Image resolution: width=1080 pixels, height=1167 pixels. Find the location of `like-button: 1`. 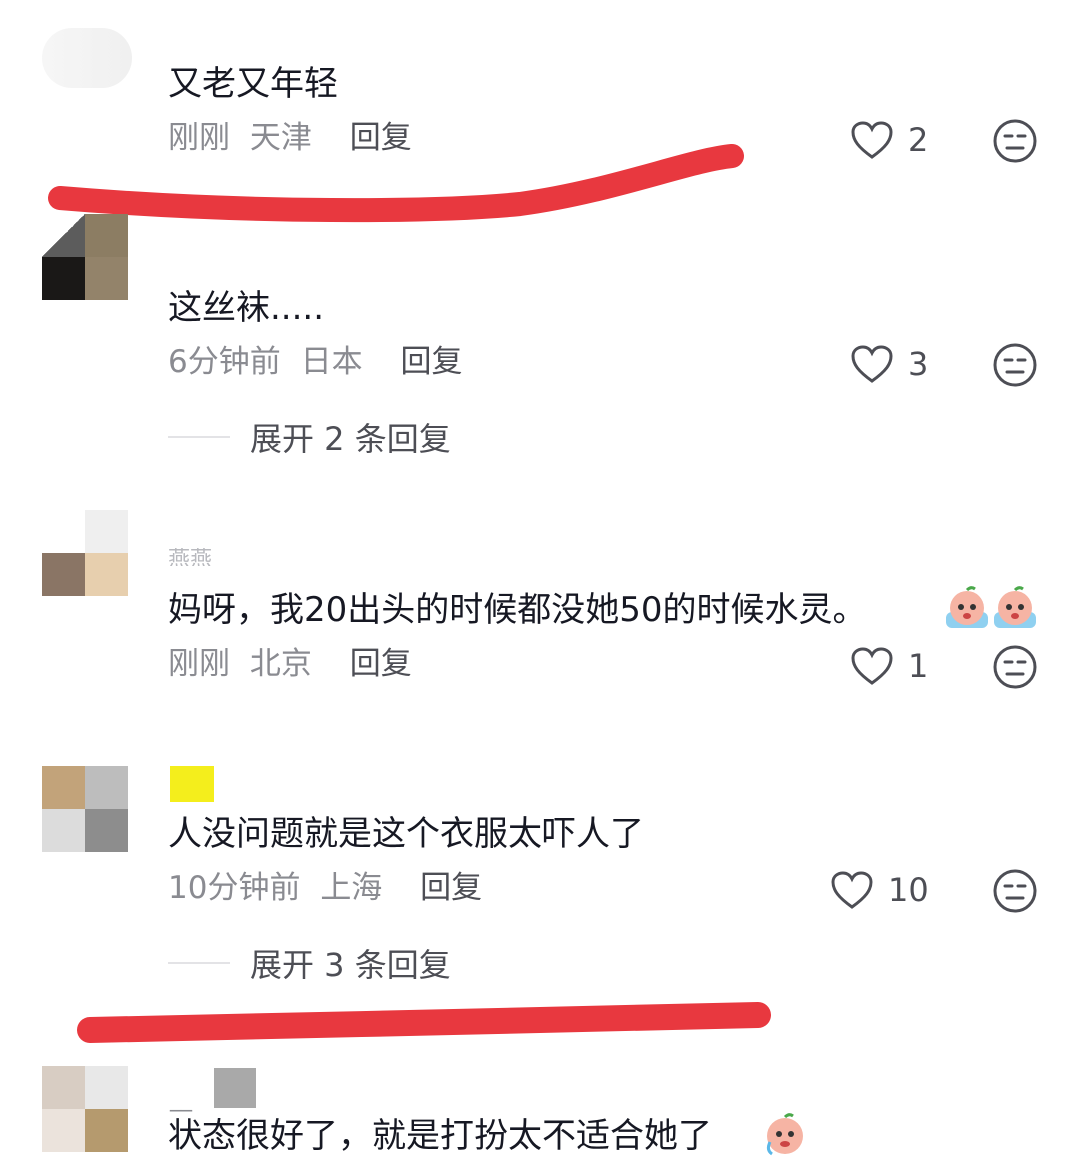

like-button: 1 is located at coordinates (889, 666).